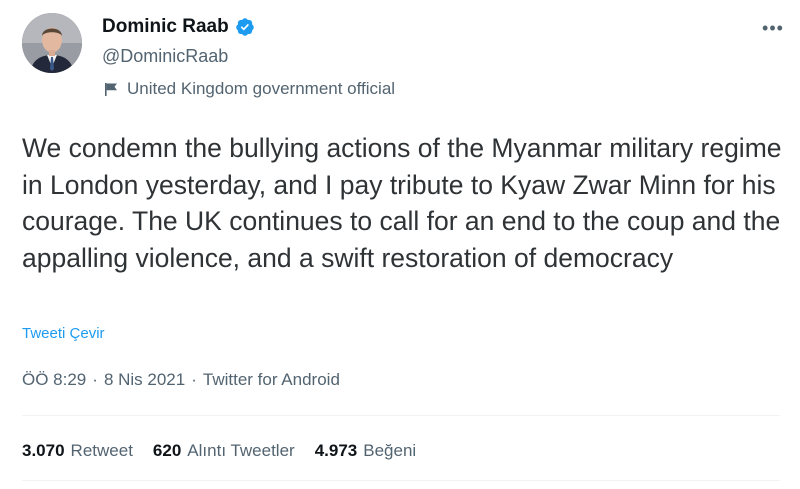 The width and height of the screenshot is (800, 489). I want to click on author-name-row: Dominic Raab, so click(178, 27).